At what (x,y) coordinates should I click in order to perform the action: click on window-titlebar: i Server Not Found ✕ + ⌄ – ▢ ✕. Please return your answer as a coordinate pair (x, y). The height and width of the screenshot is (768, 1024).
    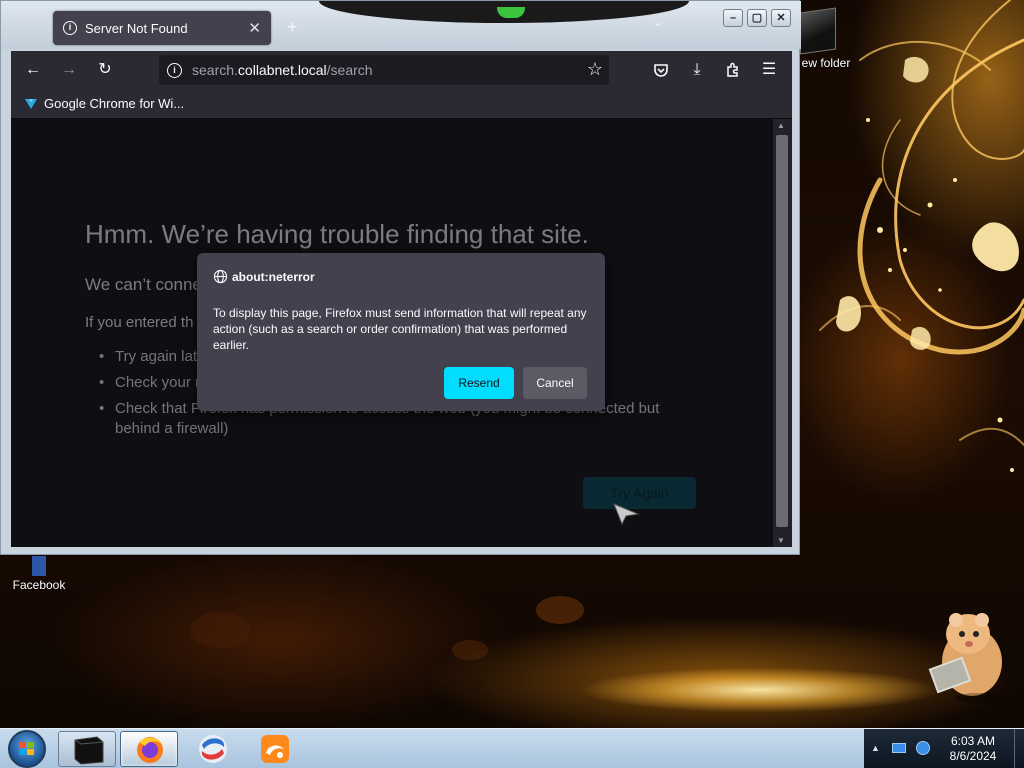
    Looking at the image, I should click on (401, 25).